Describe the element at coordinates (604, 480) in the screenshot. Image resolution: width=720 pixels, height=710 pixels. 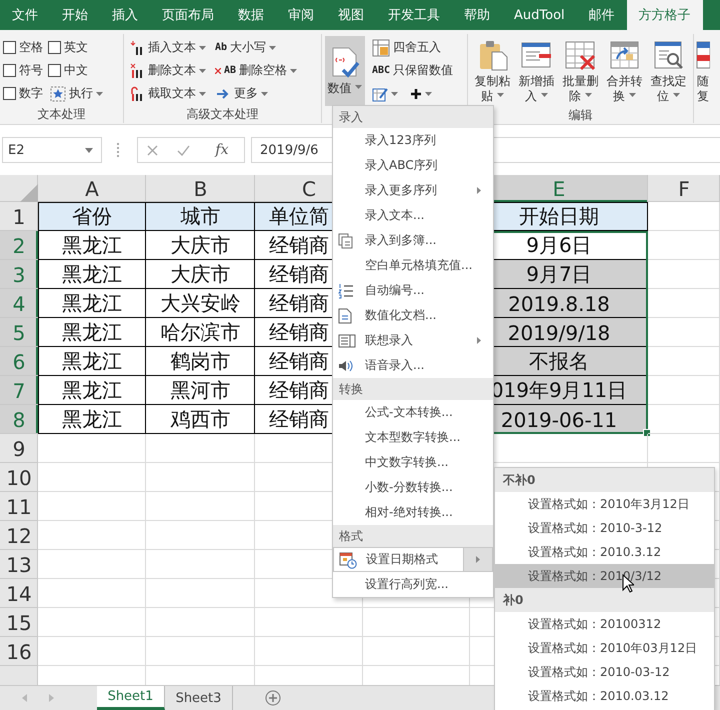
I see `menu-section-title: 不补0` at that location.